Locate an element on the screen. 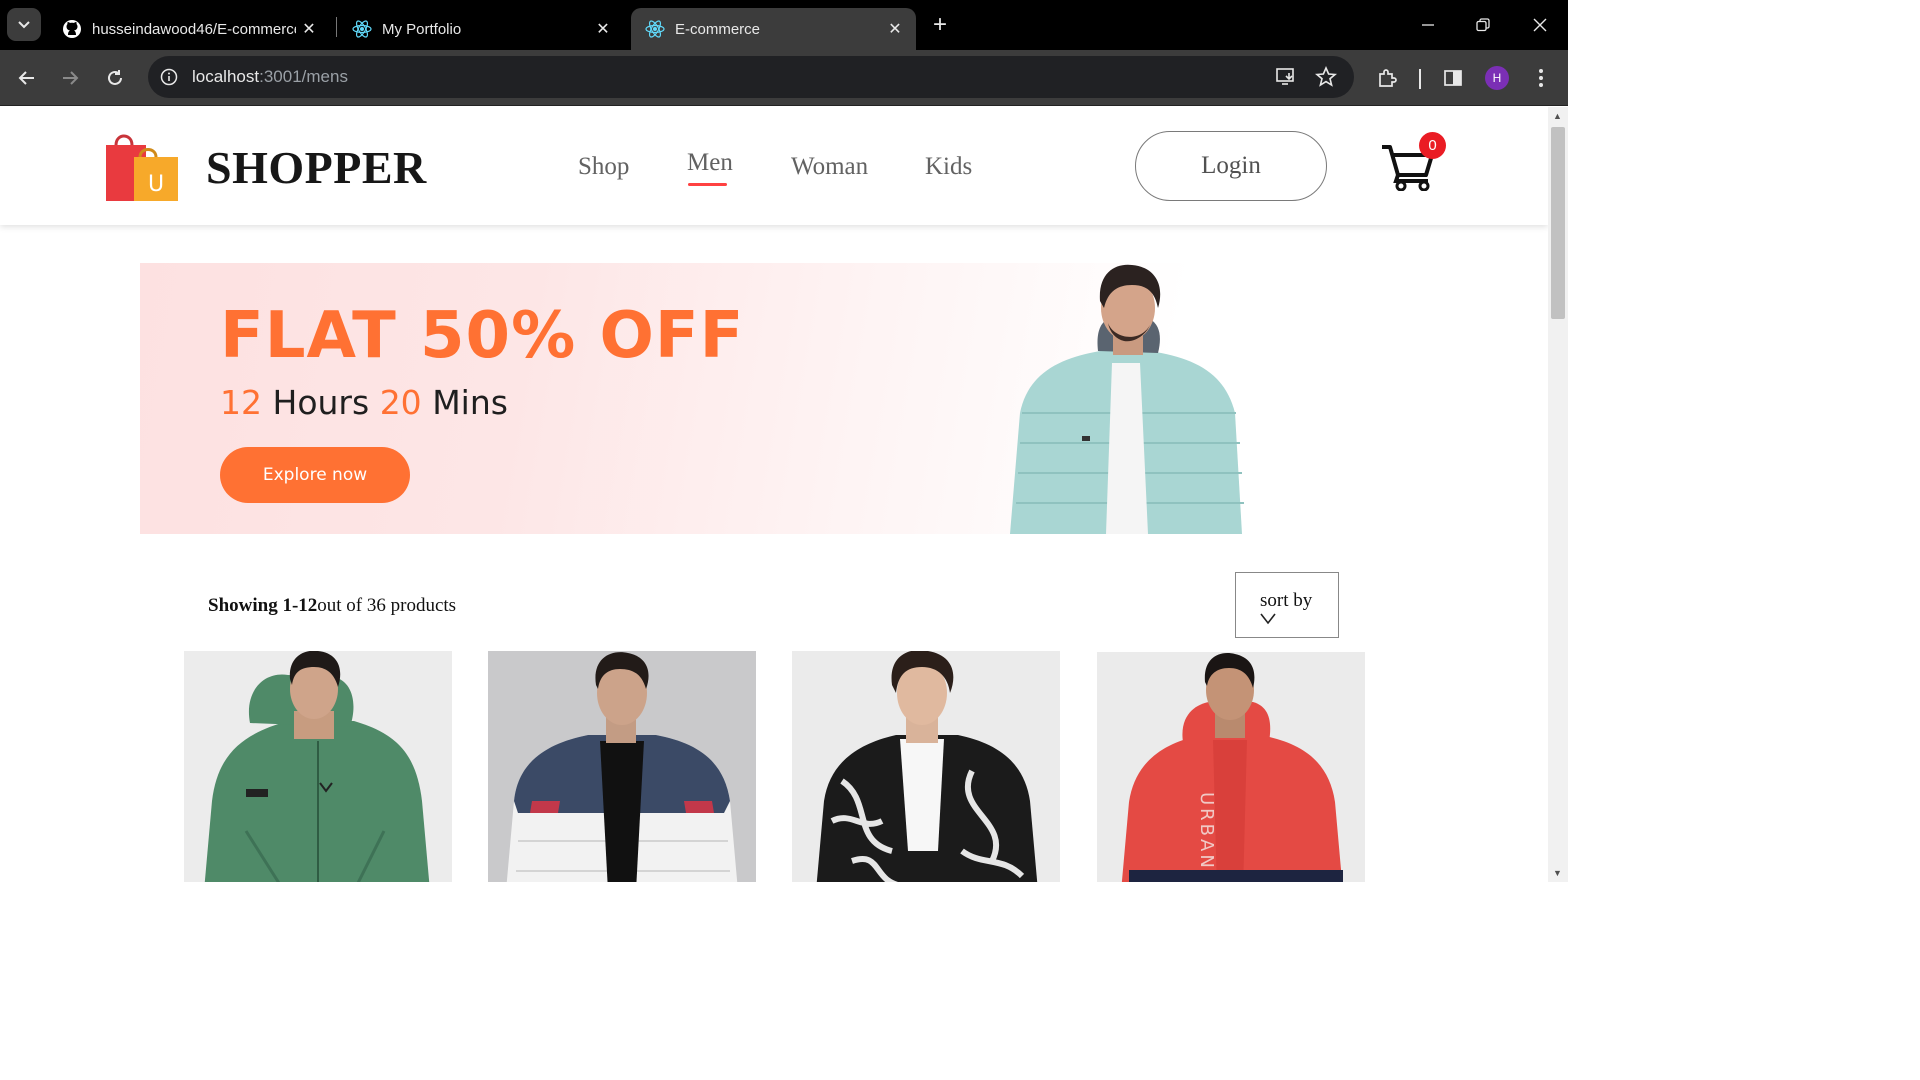  back-button is located at coordinates (27, 78).